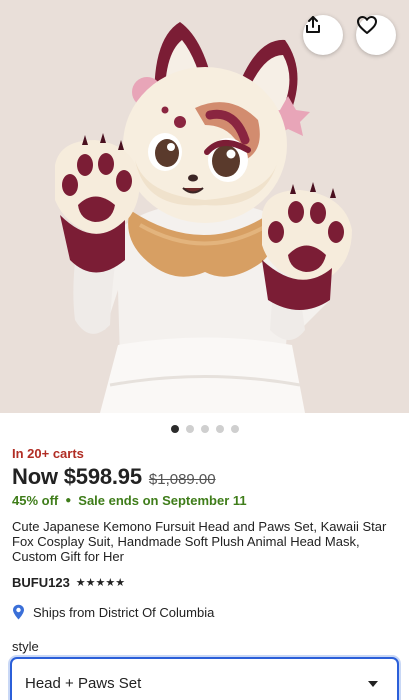 The image size is (409, 700). What do you see at coordinates (77, 476) in the screenshot?
I see `current-price: Now $598.95` at bounding box center [77, 476].